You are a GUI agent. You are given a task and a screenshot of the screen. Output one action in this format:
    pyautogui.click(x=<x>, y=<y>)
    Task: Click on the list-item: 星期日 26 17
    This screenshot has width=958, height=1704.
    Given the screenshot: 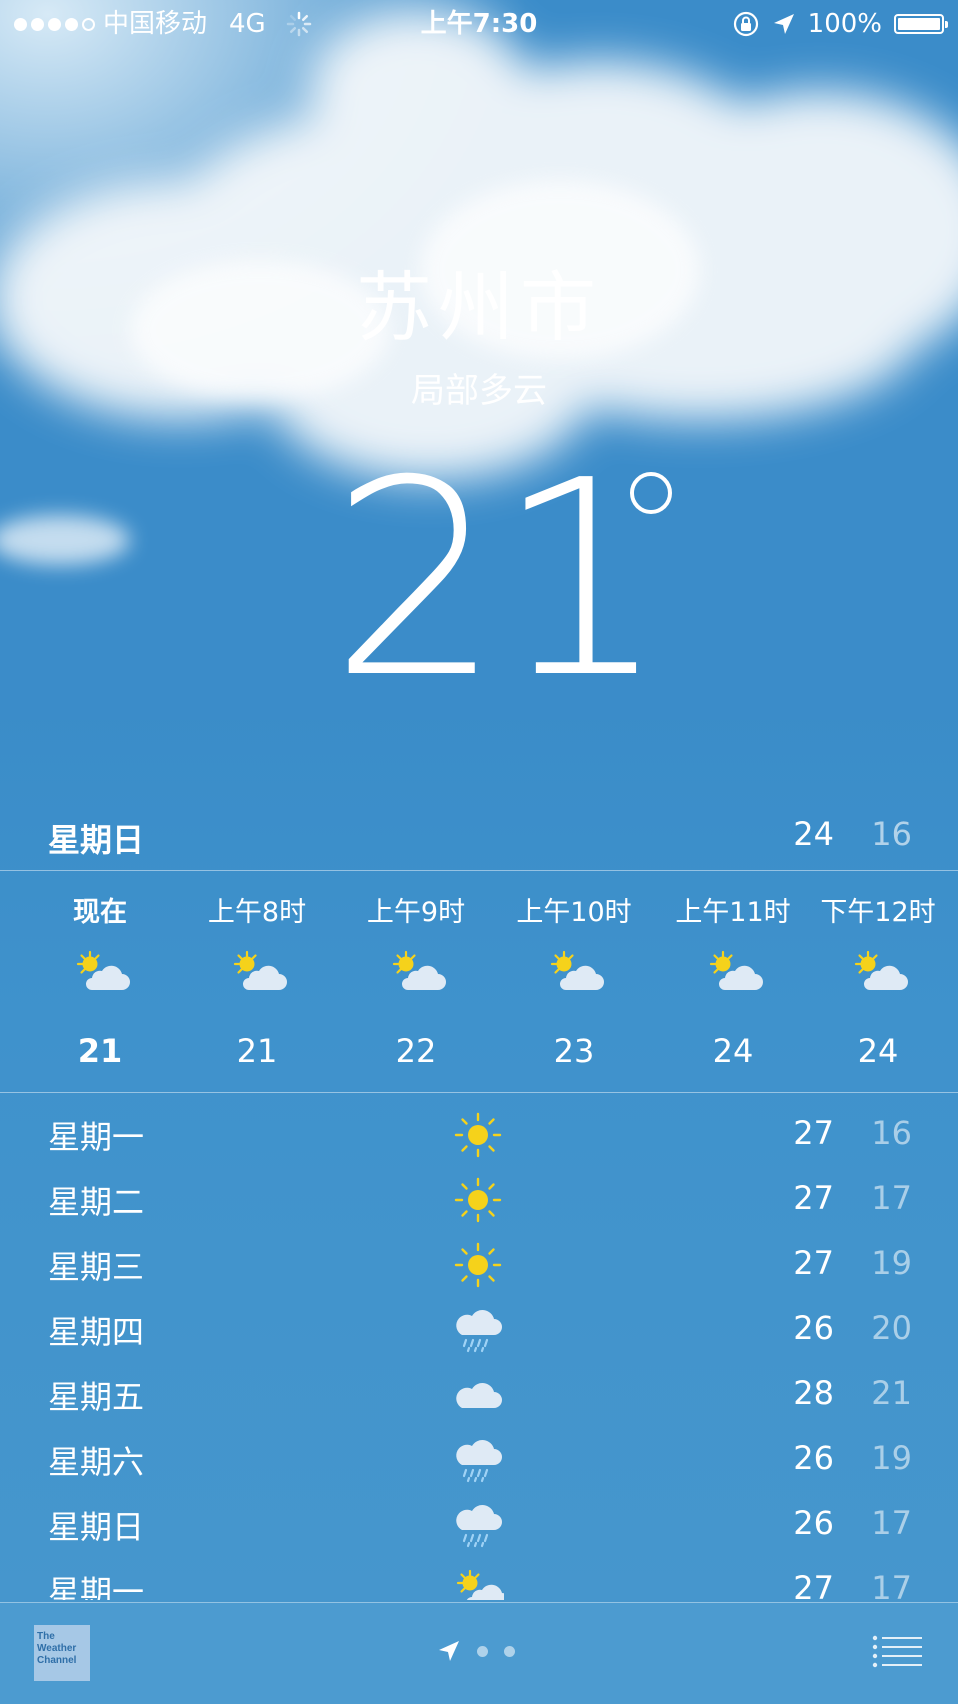 What is the action you would take?
    pyautogui.click(x=479, y=1522)
    